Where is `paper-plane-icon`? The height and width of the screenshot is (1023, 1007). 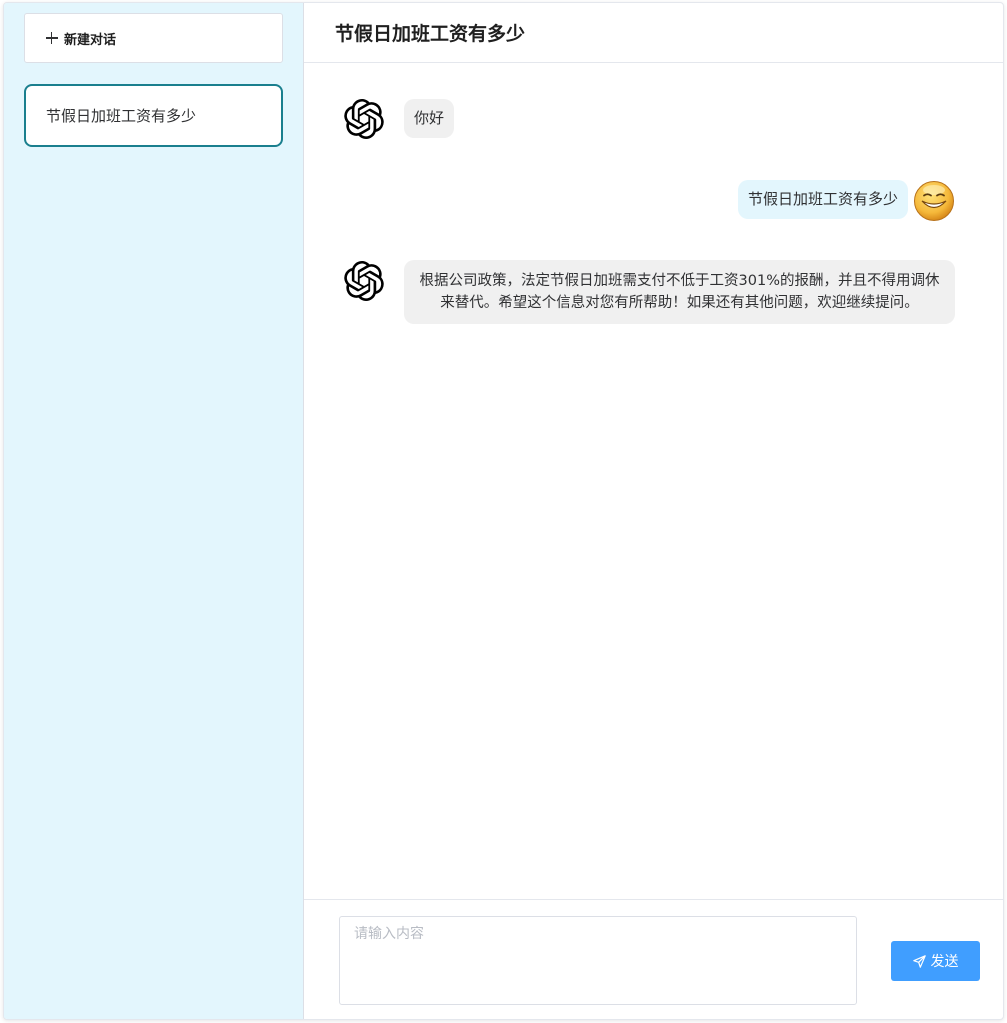 paper-plane-icon is located at coordinates (919, 961).